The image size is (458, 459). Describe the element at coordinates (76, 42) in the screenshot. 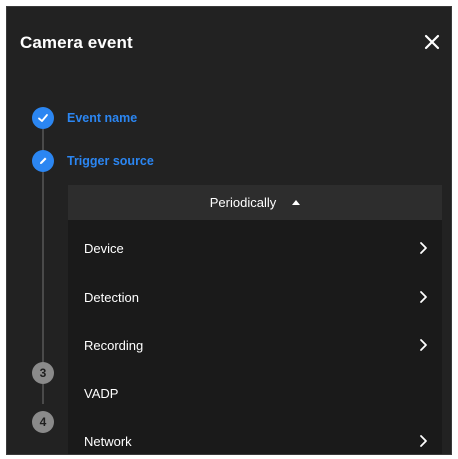

I see `dialog-title: Camera event` at that location.